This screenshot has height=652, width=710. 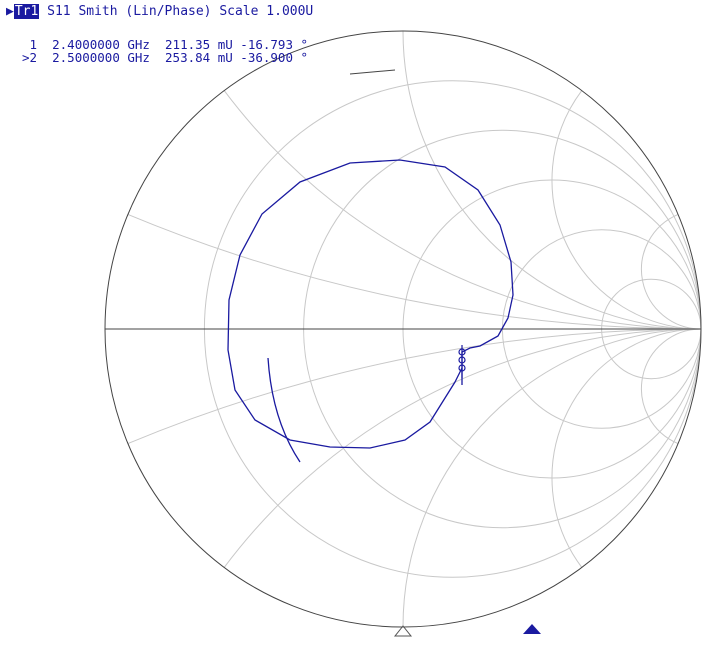 I want to click on trace-header: ▶Tr1 S11 Smith (Lin/Phase) Scale 1.000U, so click(x=159, y=11).